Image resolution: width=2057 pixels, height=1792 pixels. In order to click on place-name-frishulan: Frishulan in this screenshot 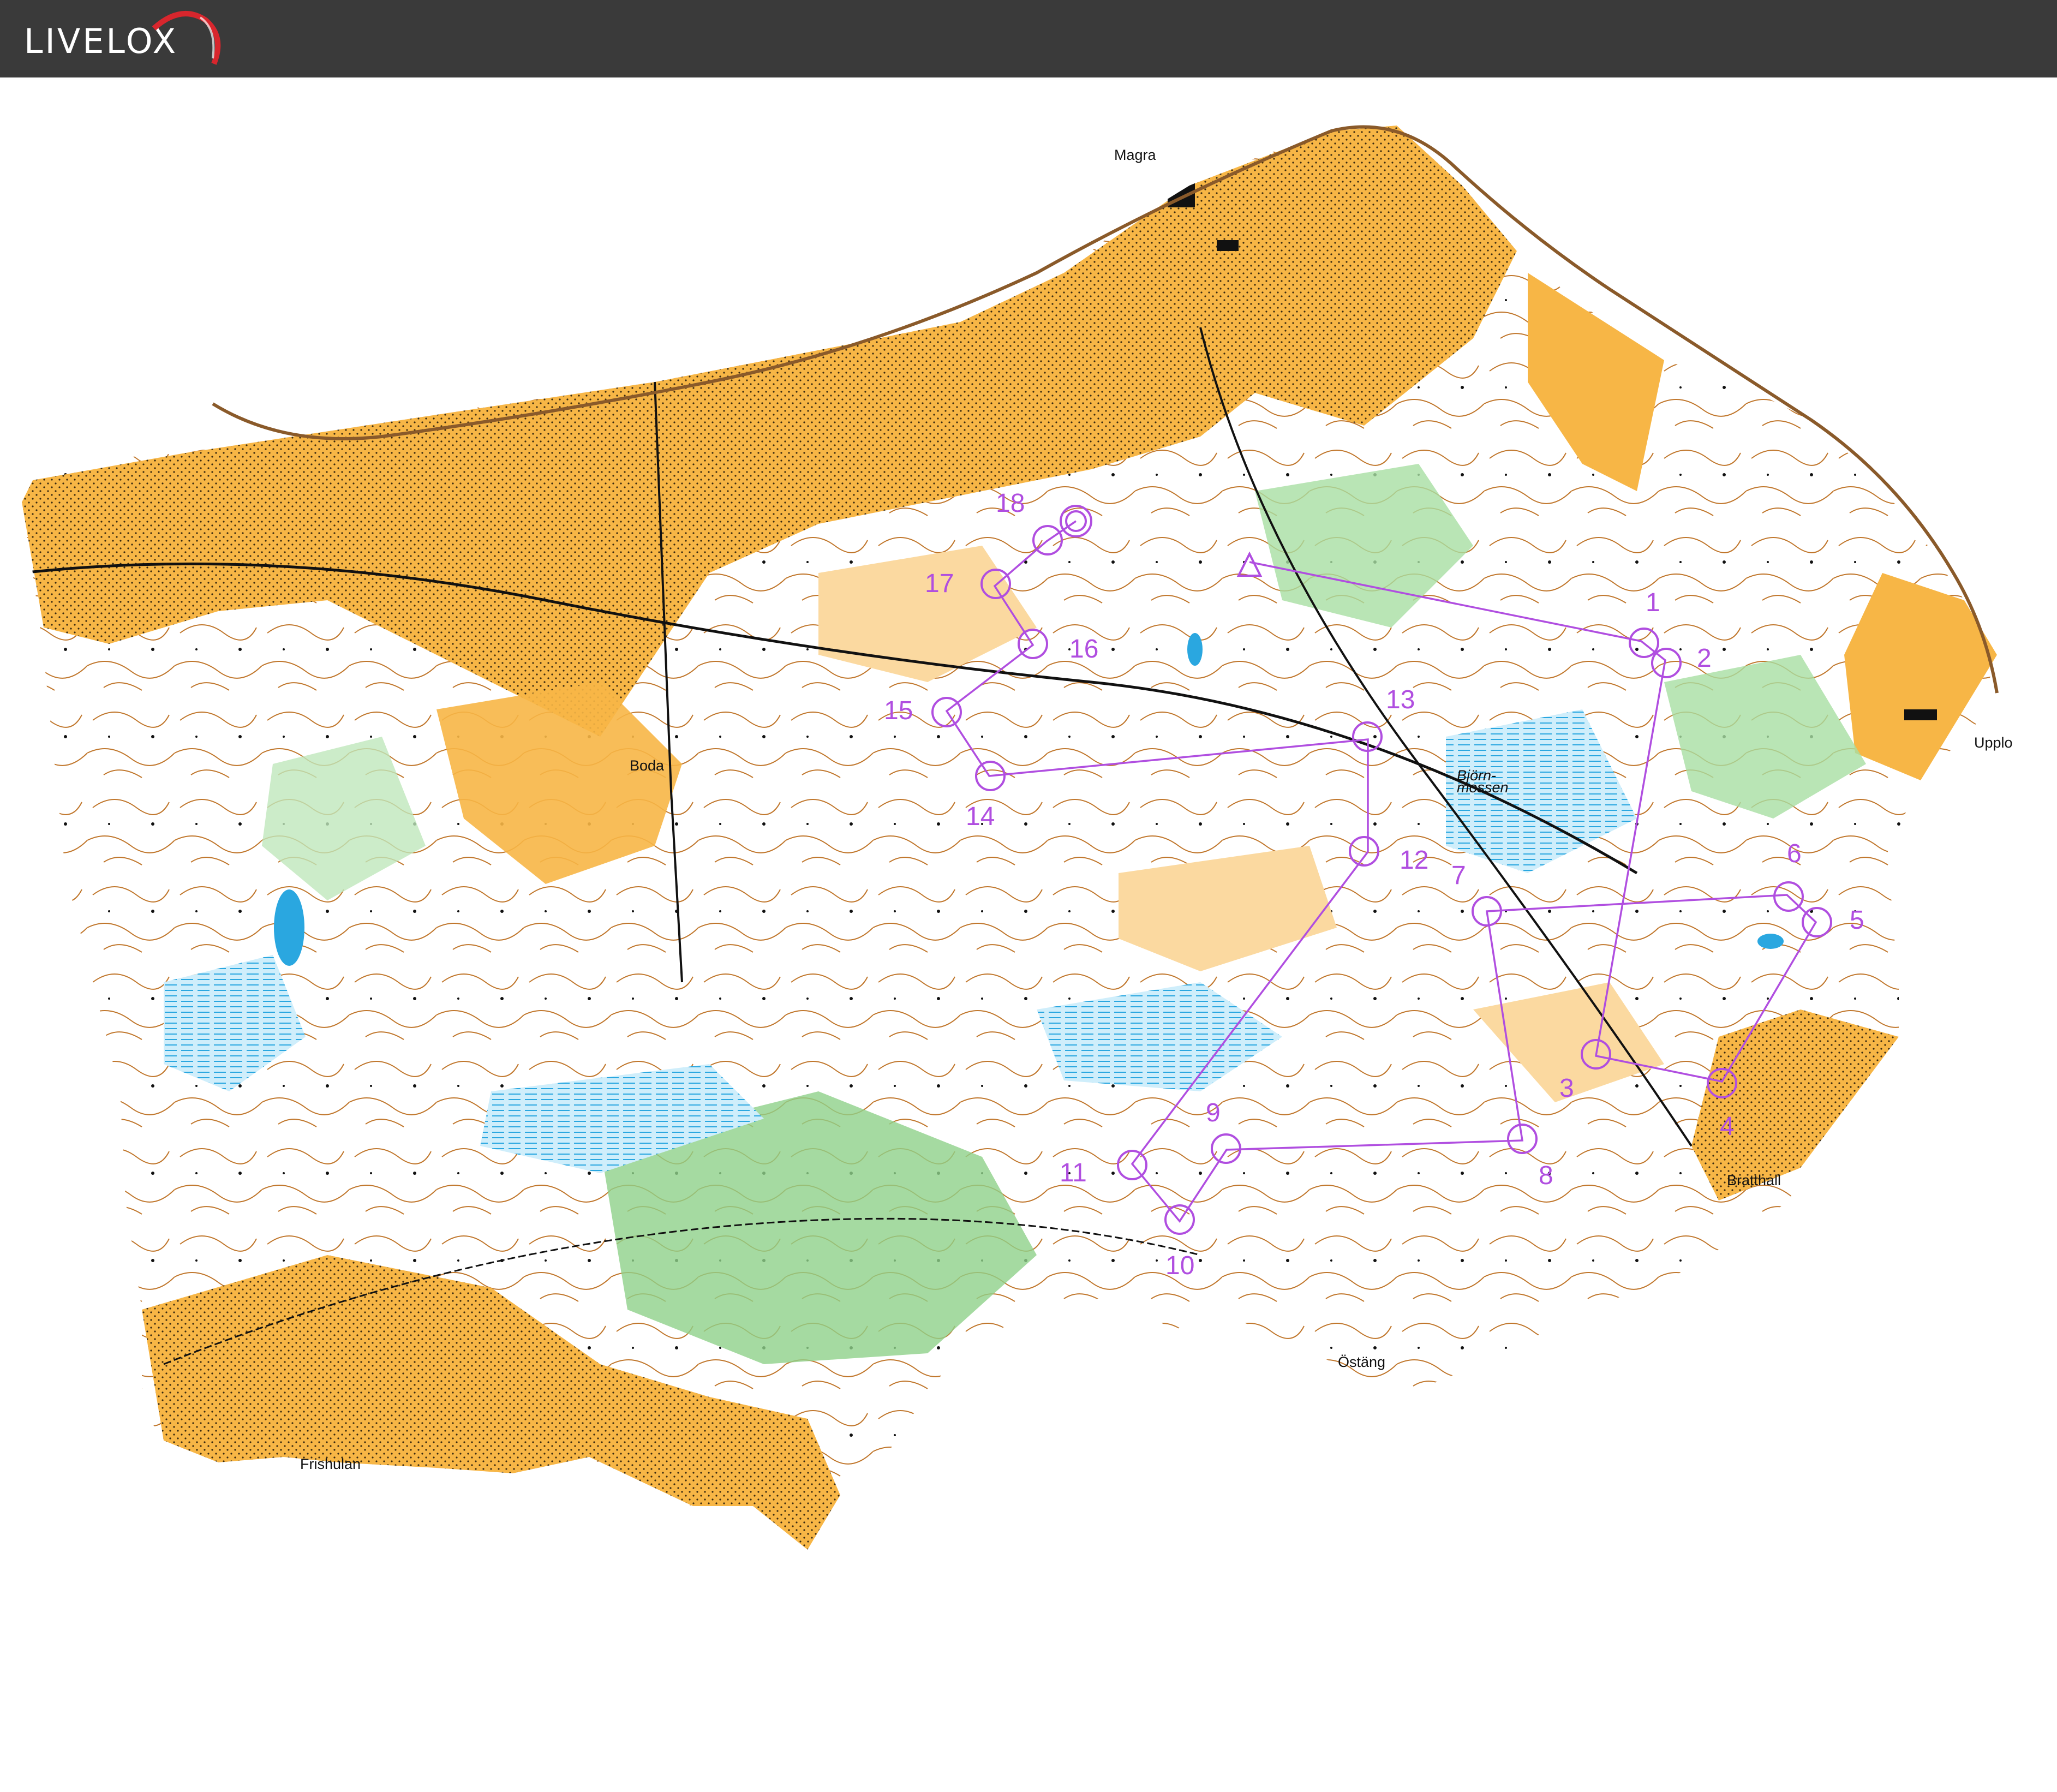, I will do `click(330, 1464)`.